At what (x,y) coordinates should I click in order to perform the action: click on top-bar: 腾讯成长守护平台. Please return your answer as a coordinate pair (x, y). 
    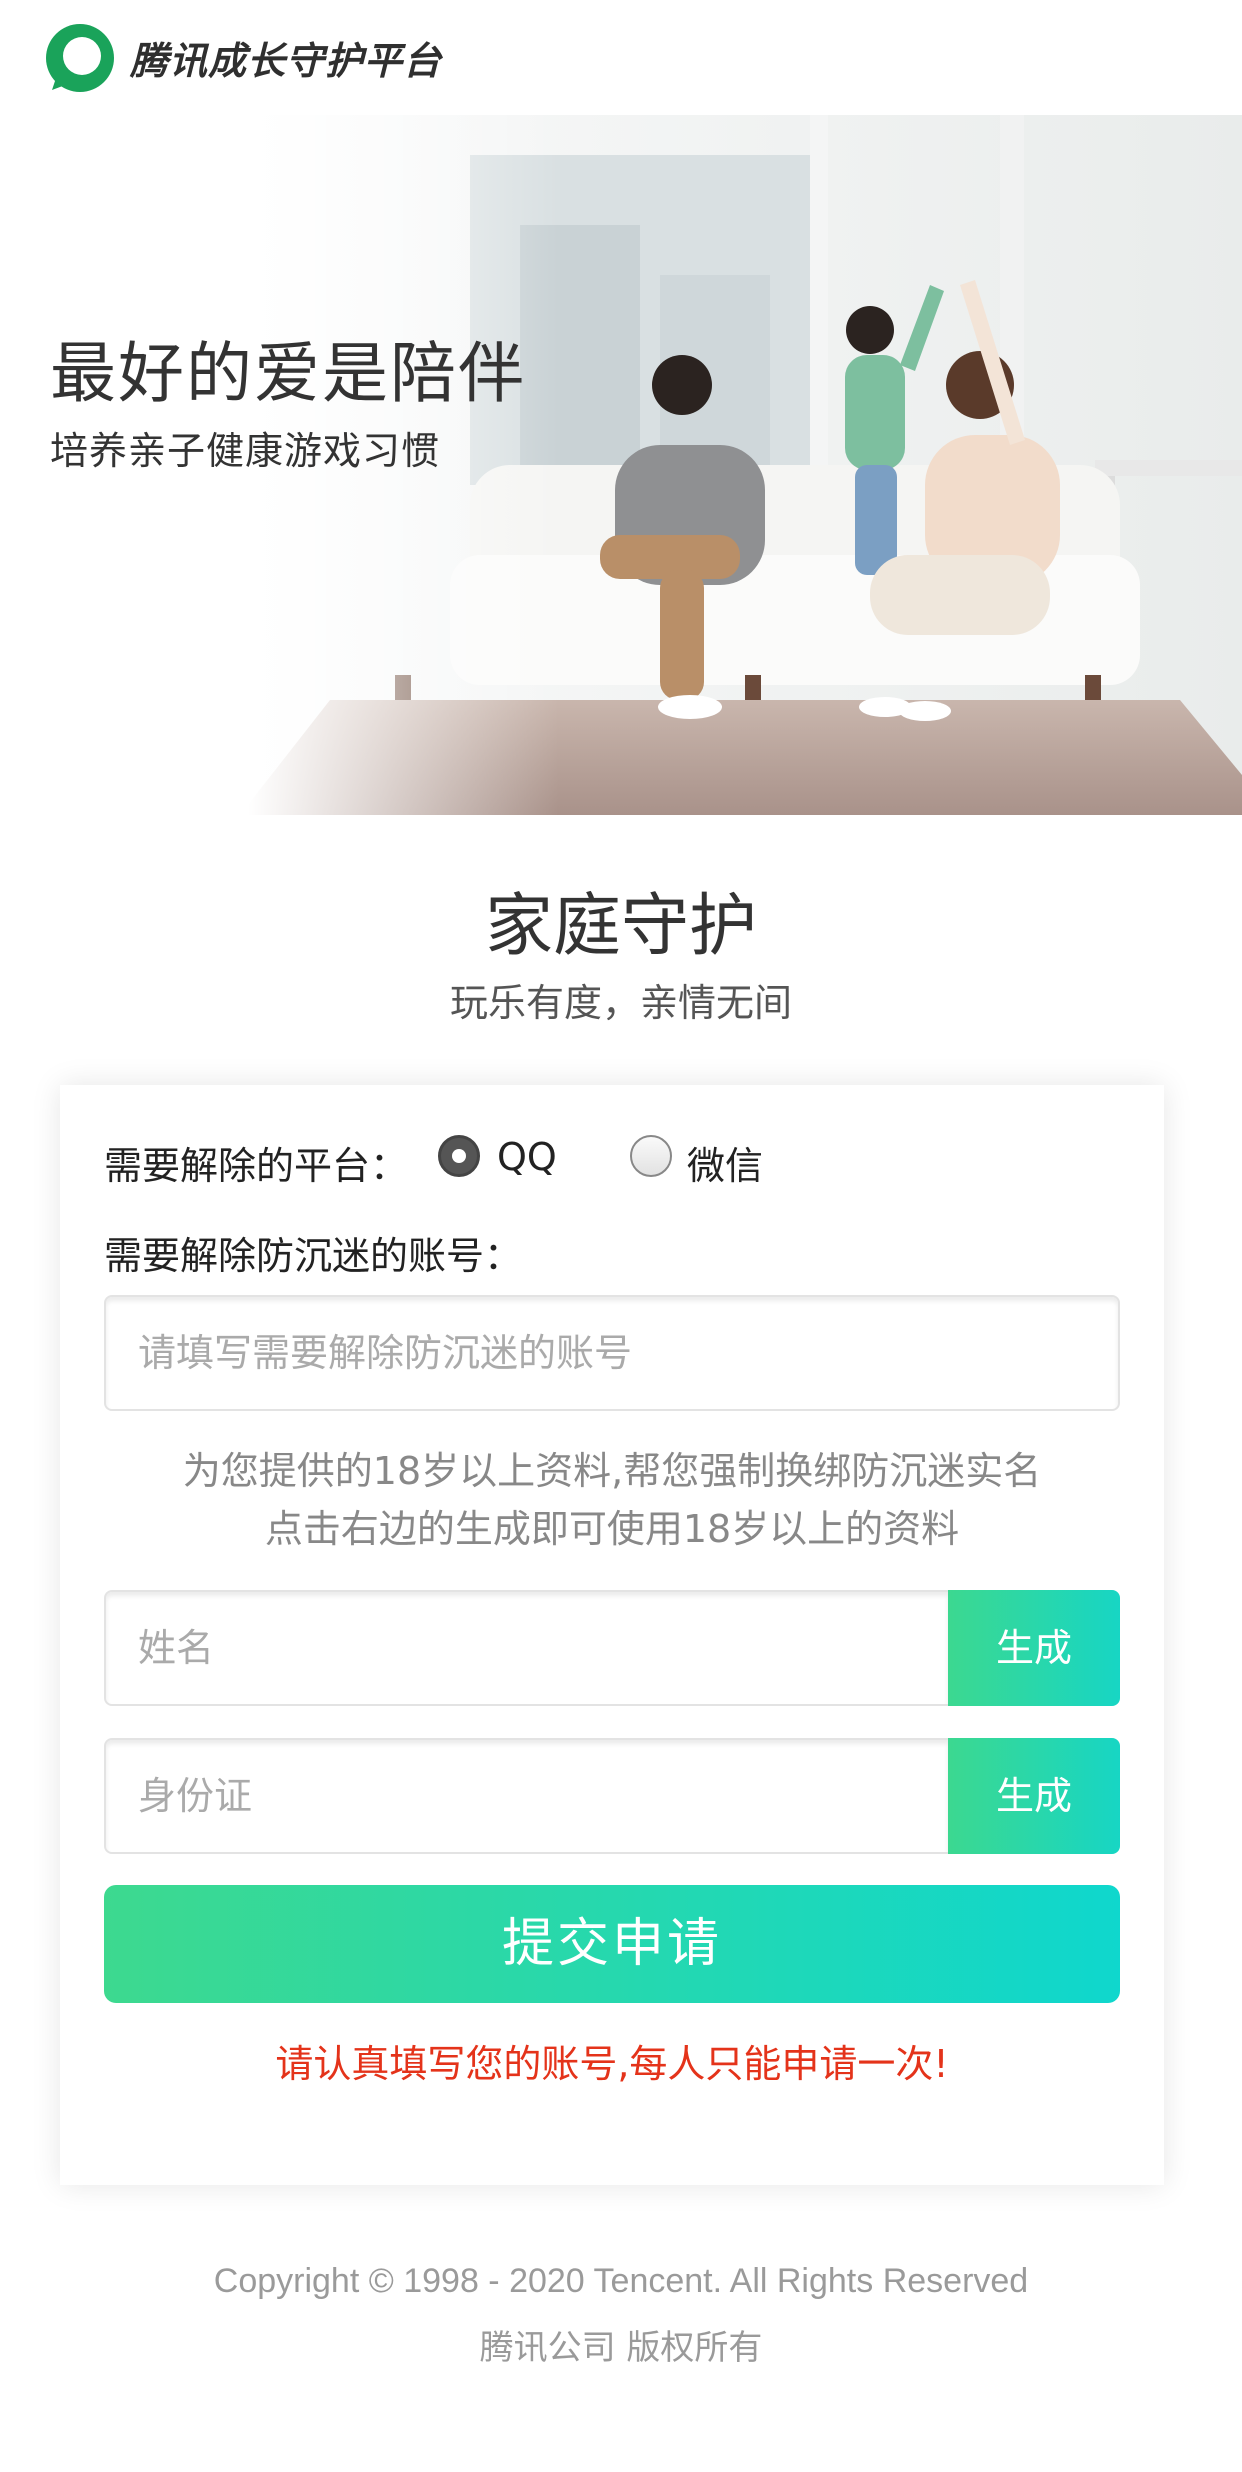
    Looking at the image, I should click on (621, 57).